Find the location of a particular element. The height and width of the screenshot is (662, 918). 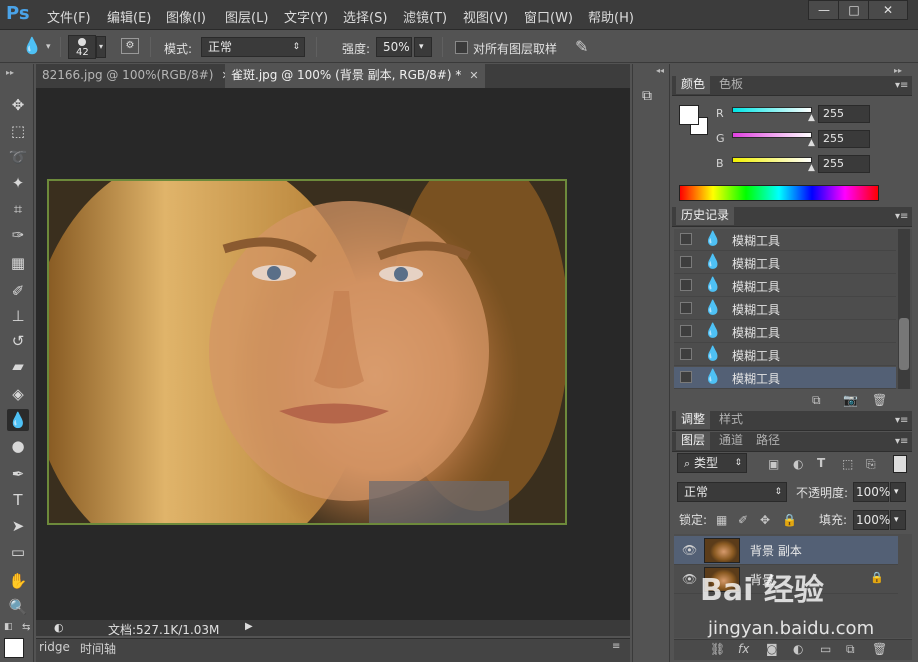

lock-transparent-pixels-icon: ▦ is located at coordinates (721, 520).